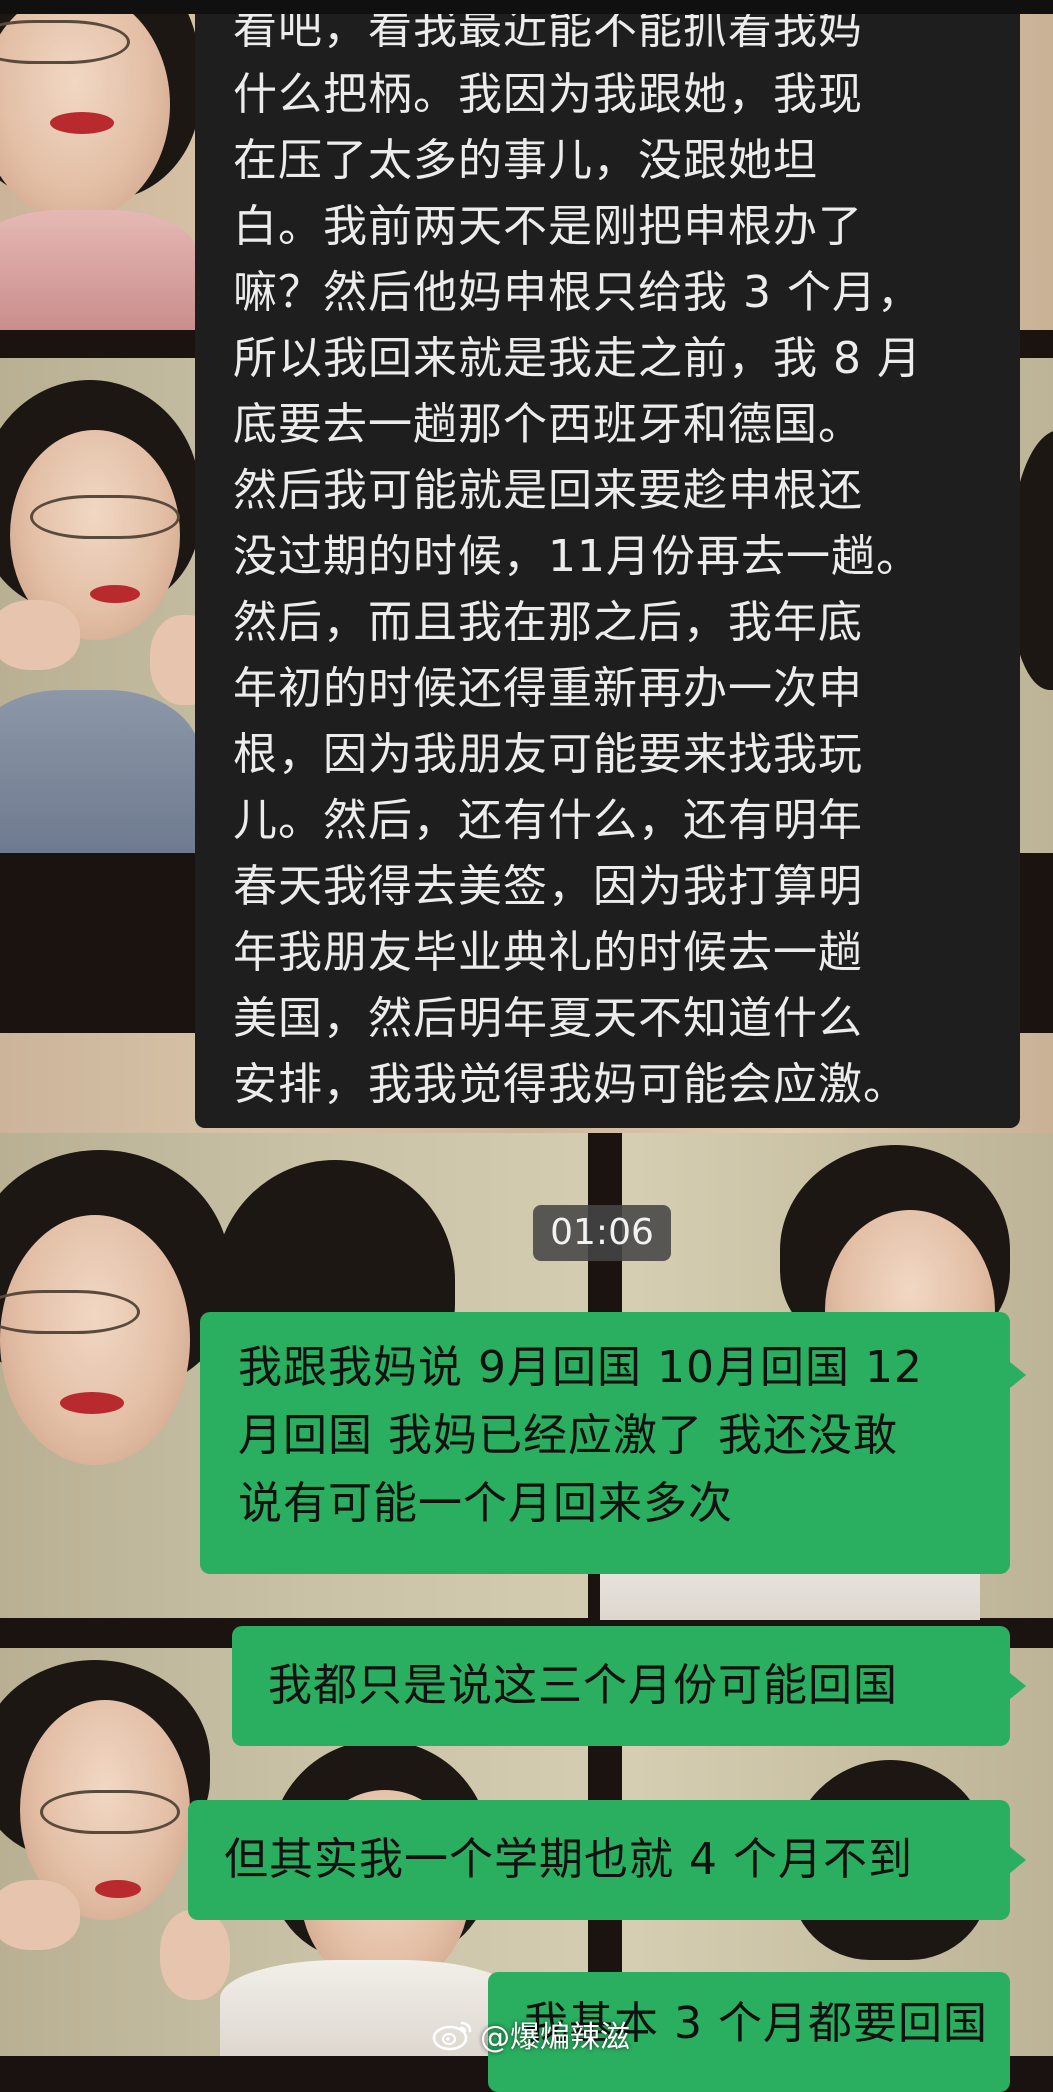 Image resolution: width=1053 pixels, height=2092 pixels. What do you see at coordinates (548, 226) in the screenshot?
I see `message-line: 白。我前两天不是刚把申根办了` at bounding box center [548, 226].